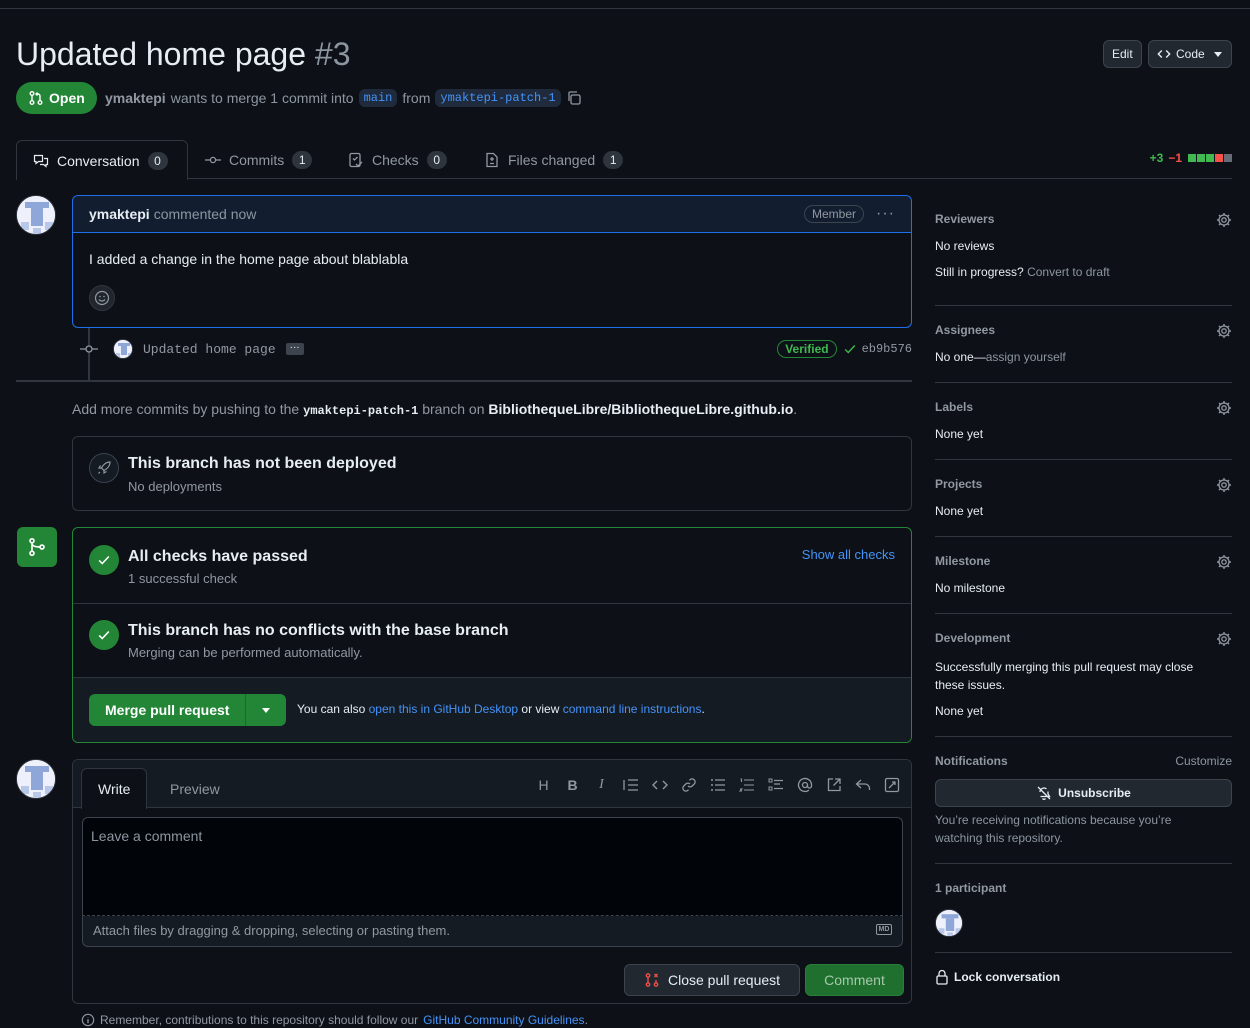 The height and width of the screenshot is (1028, 1250). I want to click on github-desktop-link: open this in GitHub Desktop, so click(443, 709).